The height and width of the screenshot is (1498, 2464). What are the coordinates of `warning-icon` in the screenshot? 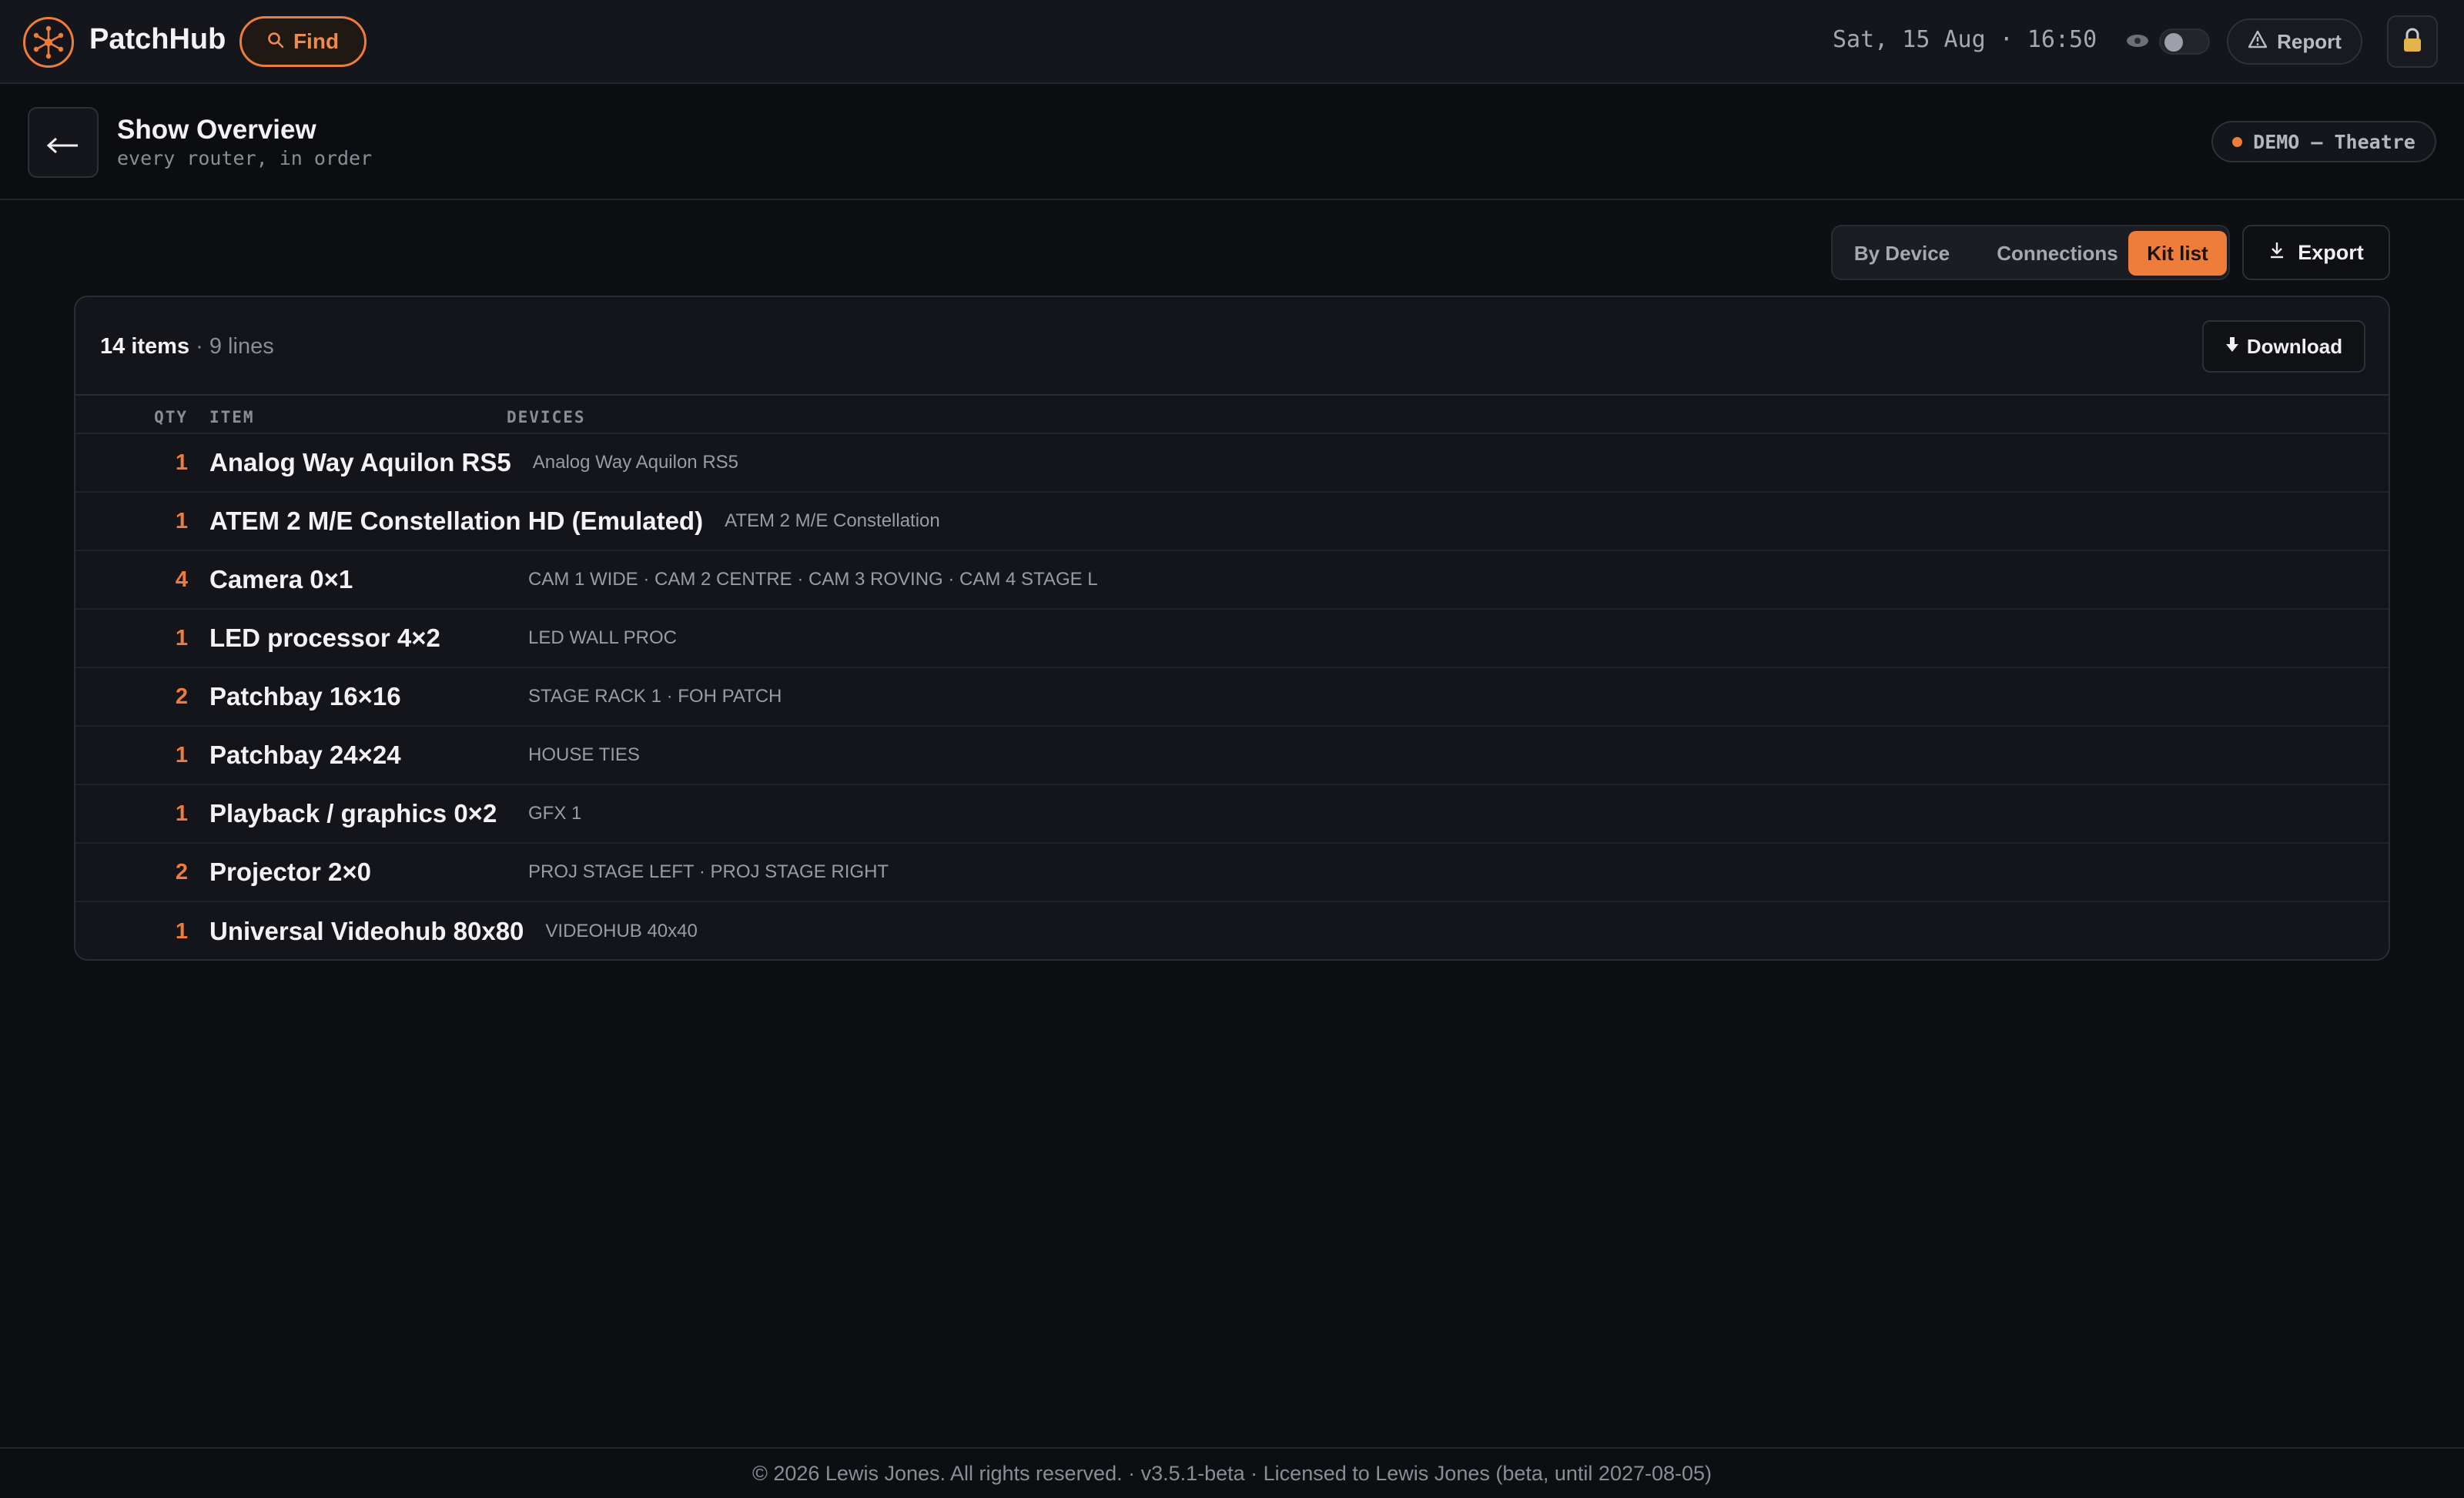 It's located at (2258, 42).